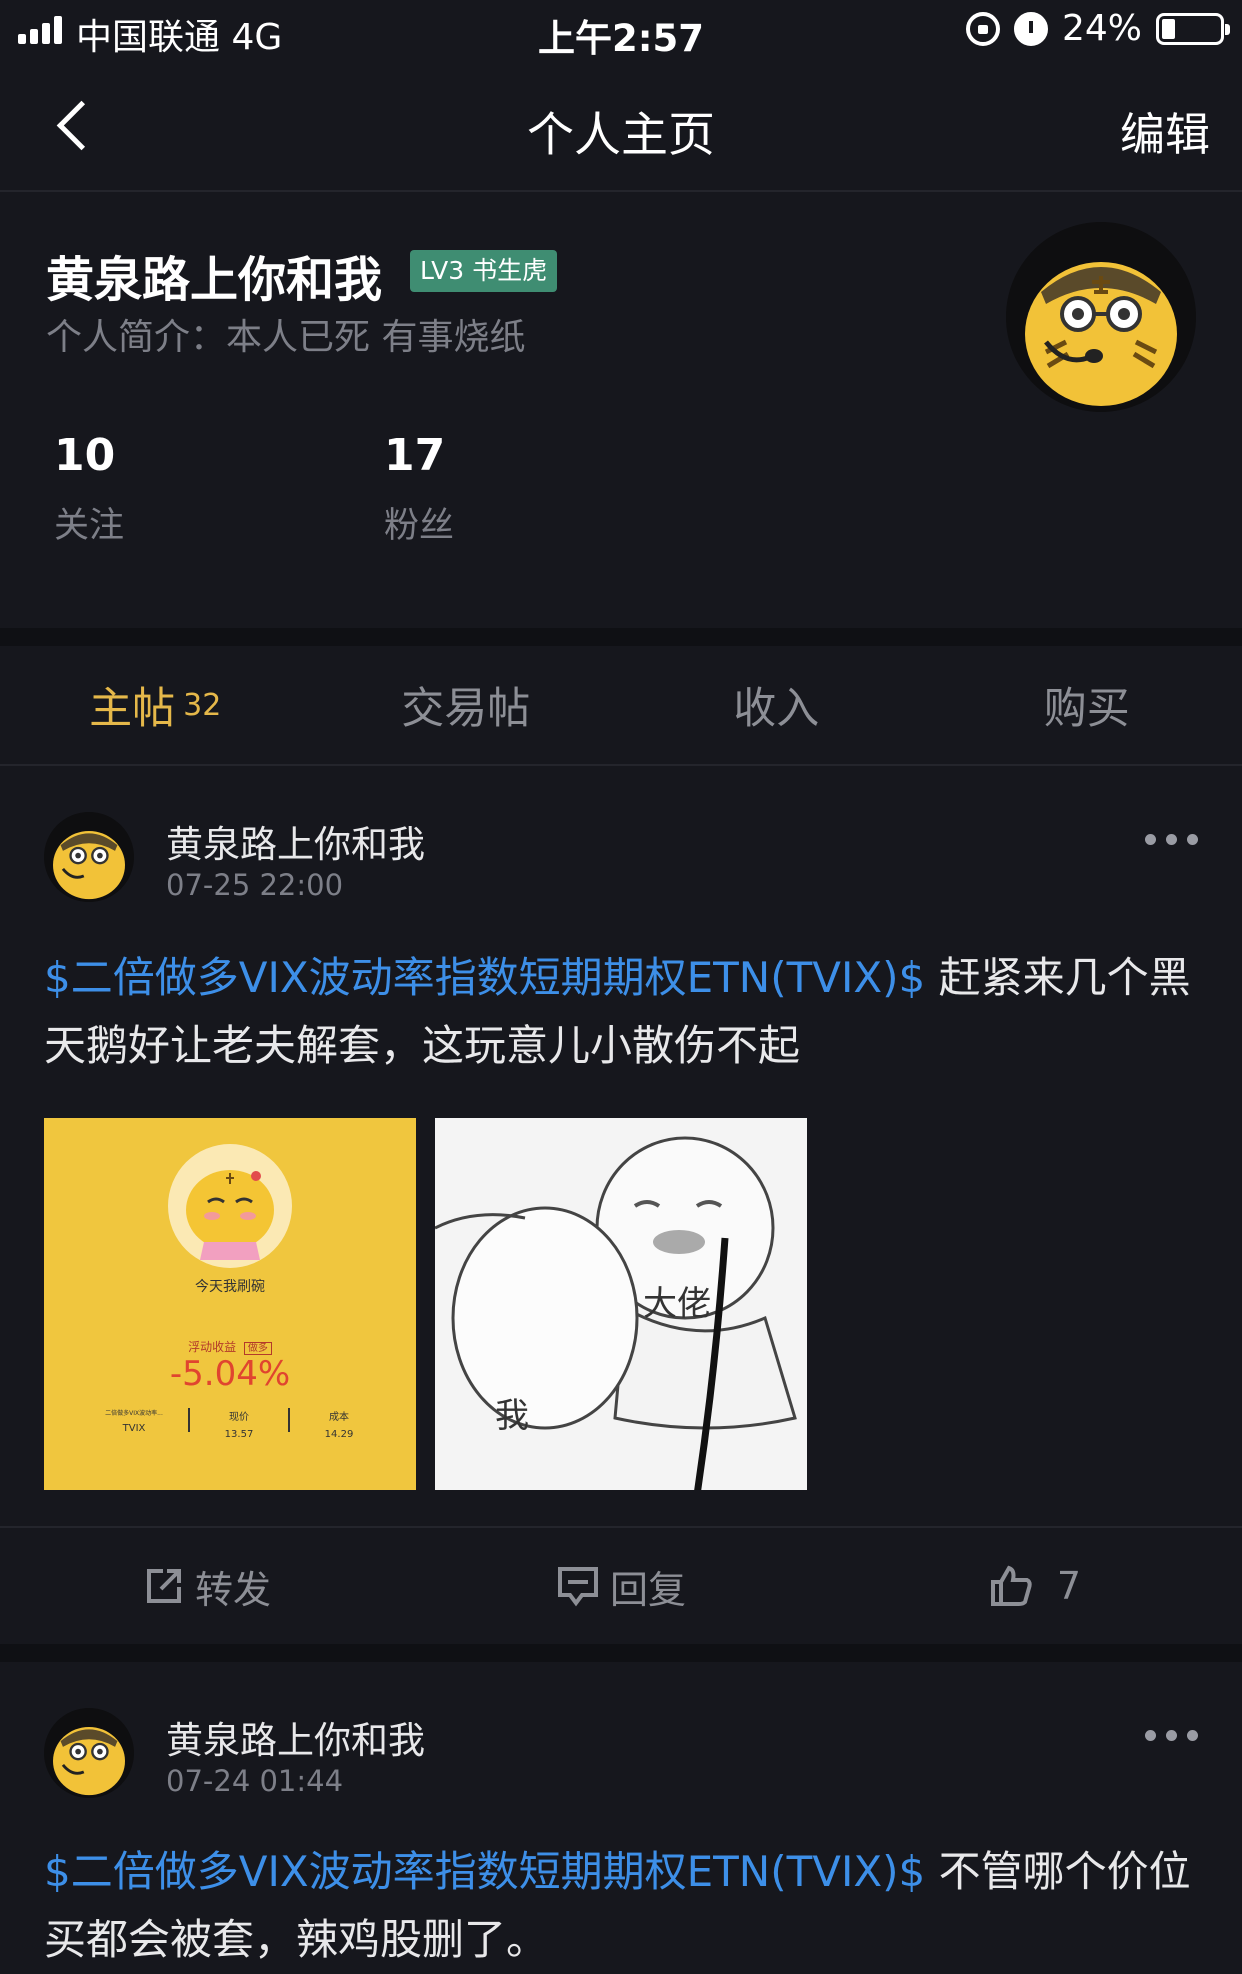  What do you see at coordinates (230, 1287) in the screenshot?
I see `image-caption: 今天我刷碗` at bounding box center [230, 1287].